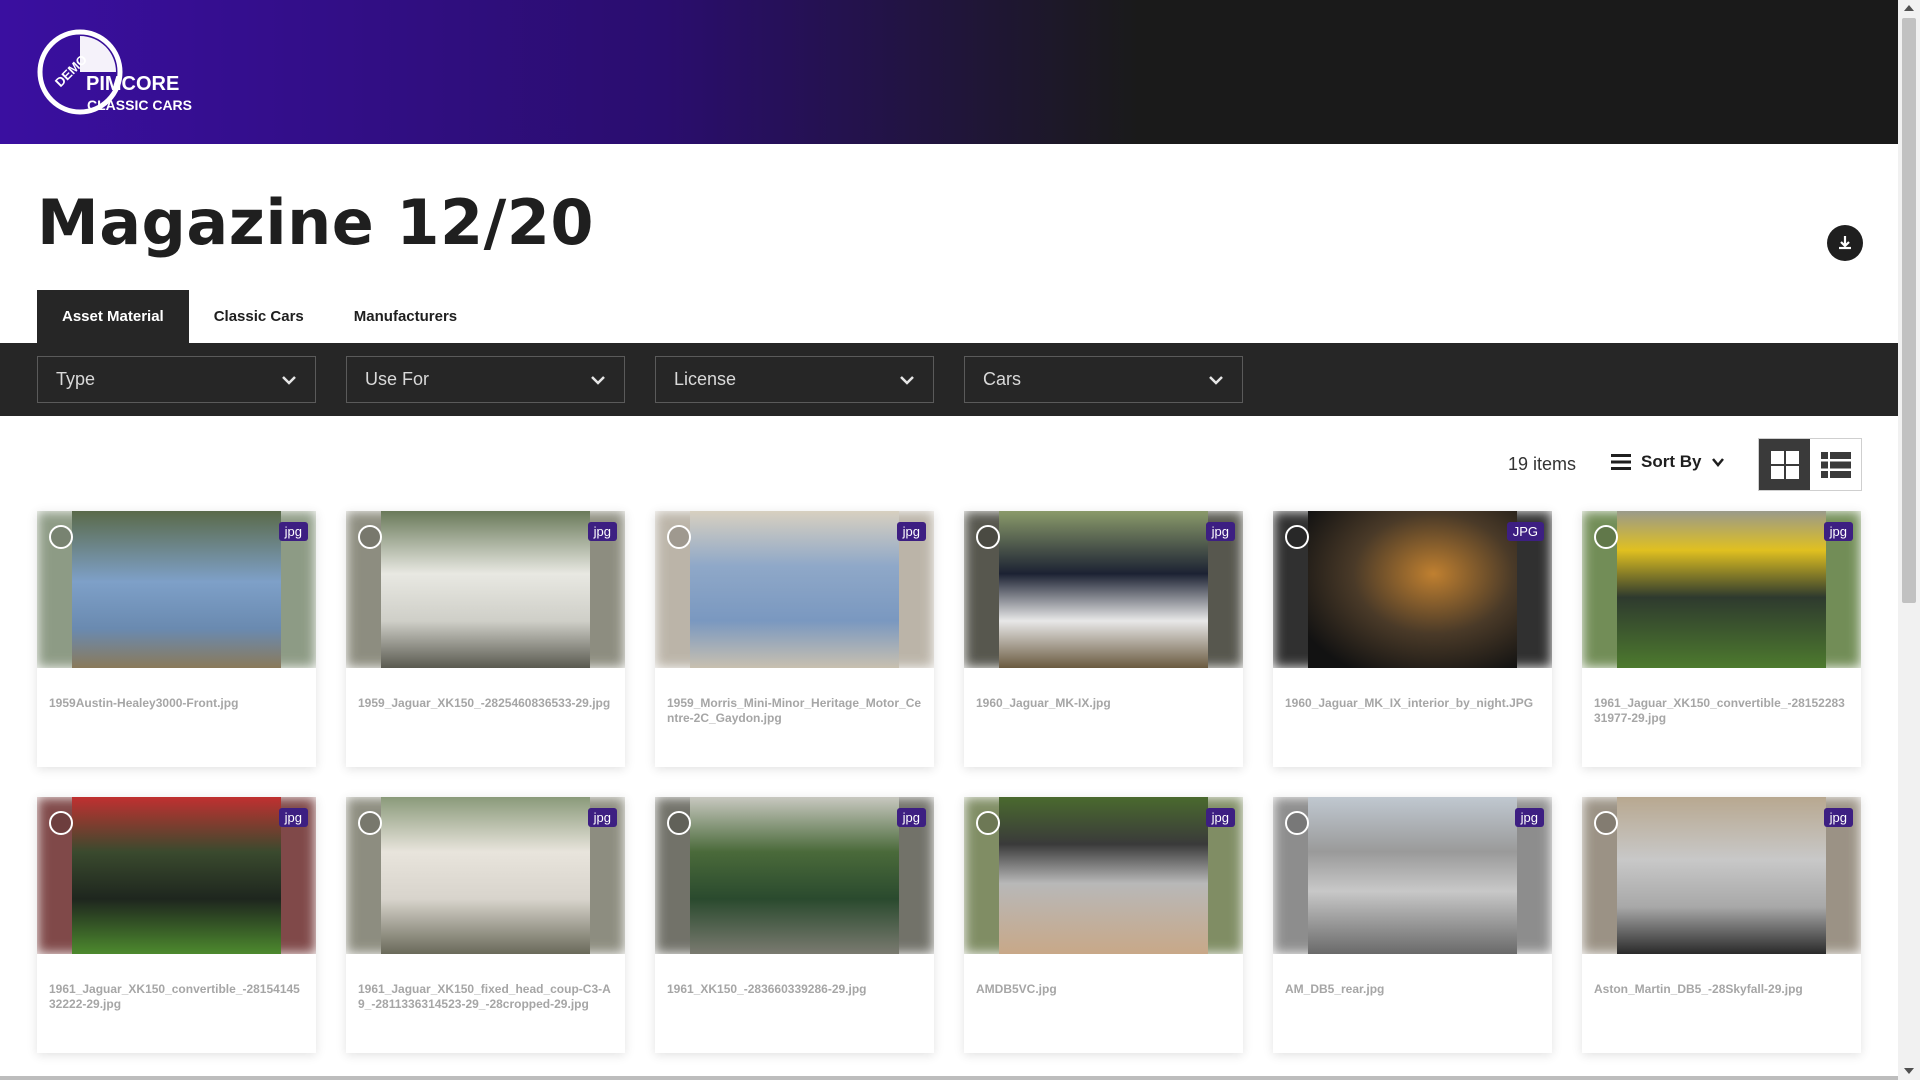 This screenshot has width=1920, height=1080. I want to click on filter-bar: Type Use For License Cars, so click(949, 379).